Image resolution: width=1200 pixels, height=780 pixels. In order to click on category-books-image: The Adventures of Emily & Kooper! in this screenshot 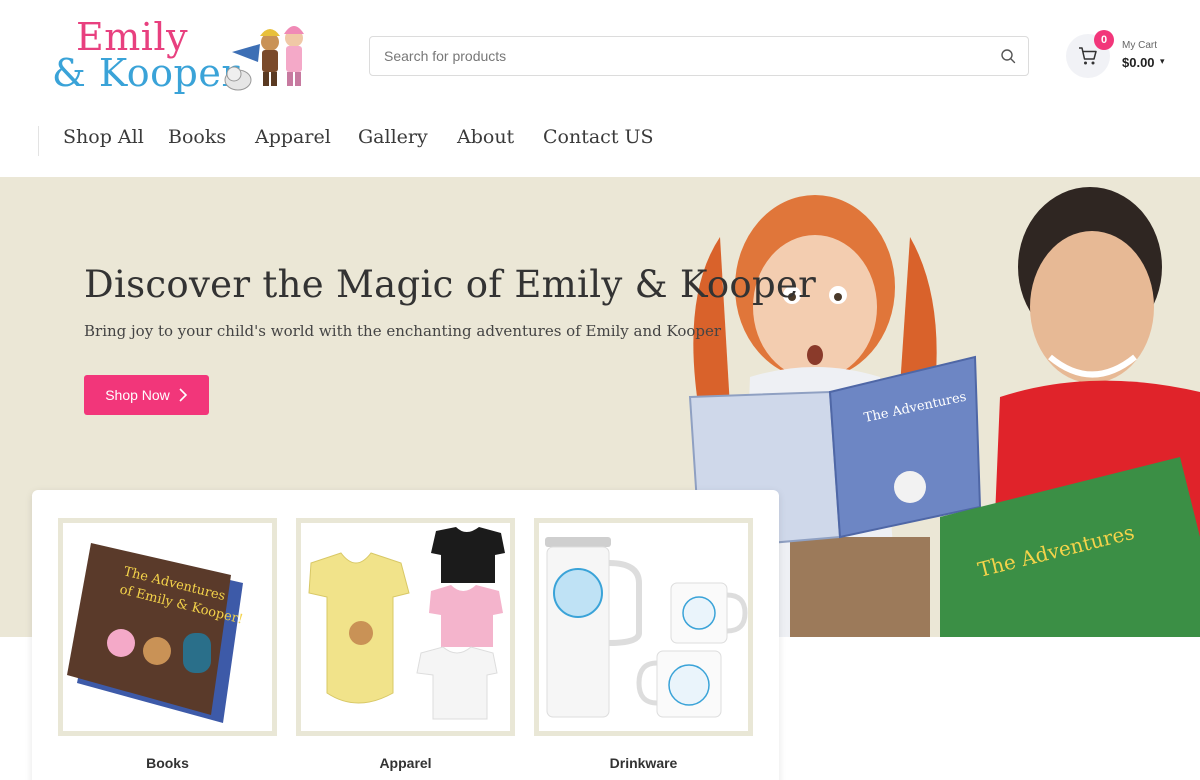, I will do `click(167, 627)`.